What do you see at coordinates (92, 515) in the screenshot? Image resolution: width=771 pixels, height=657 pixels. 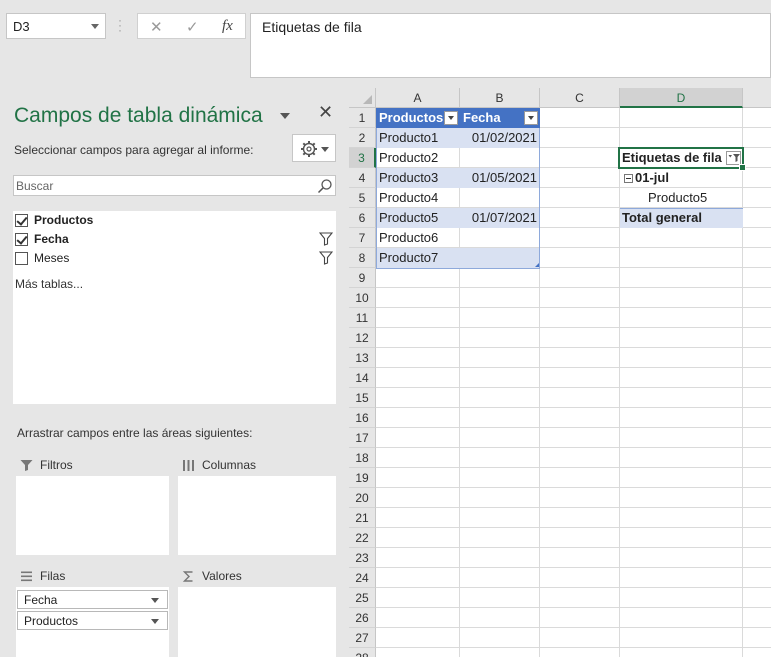 I see `filters-drop-area` at bounding box center [92, 515].